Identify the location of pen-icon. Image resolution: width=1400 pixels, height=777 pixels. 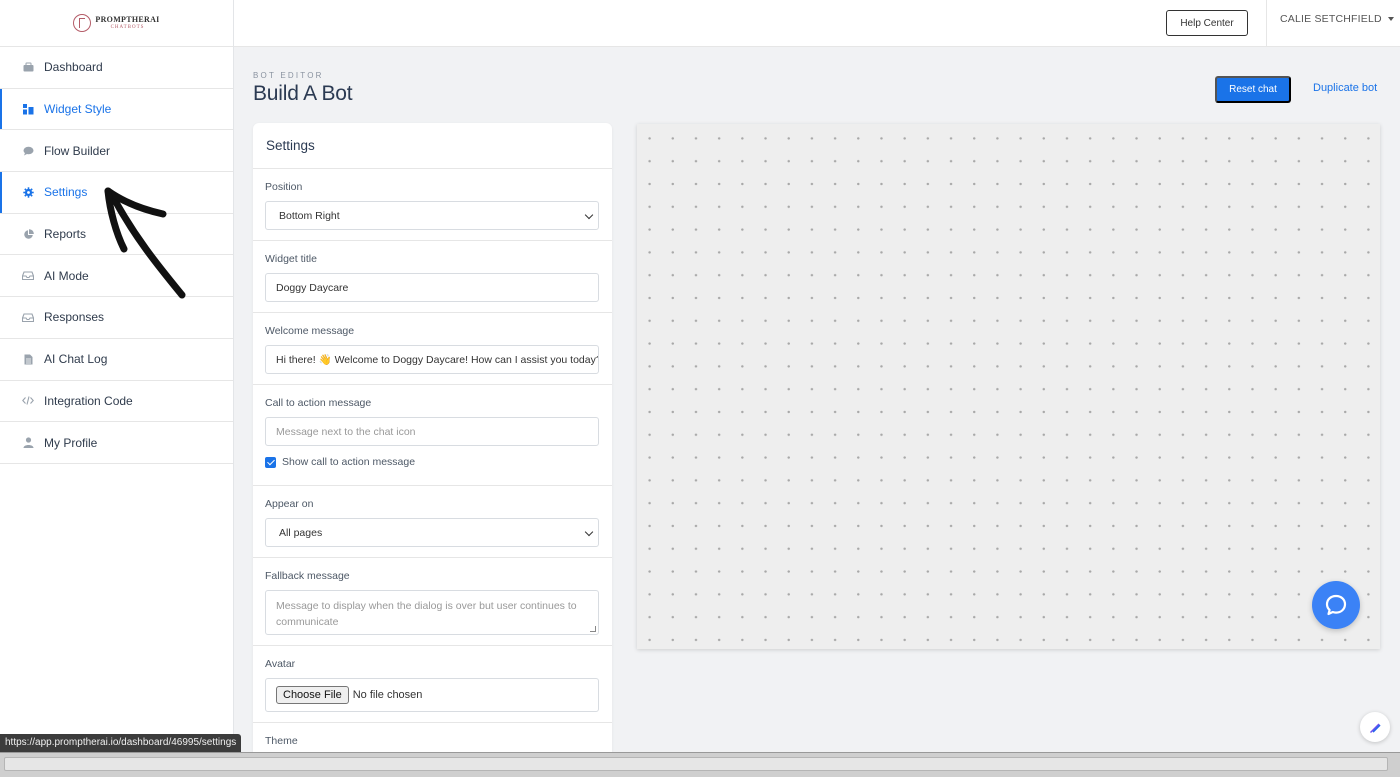
(1375, 728).